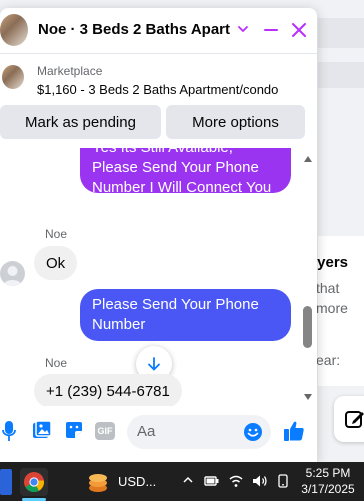 The image size is (364, 501). Describe the element at coordinates (328, 489) in the screenshot. I see `clock-date: 3/17/2025` at that location.